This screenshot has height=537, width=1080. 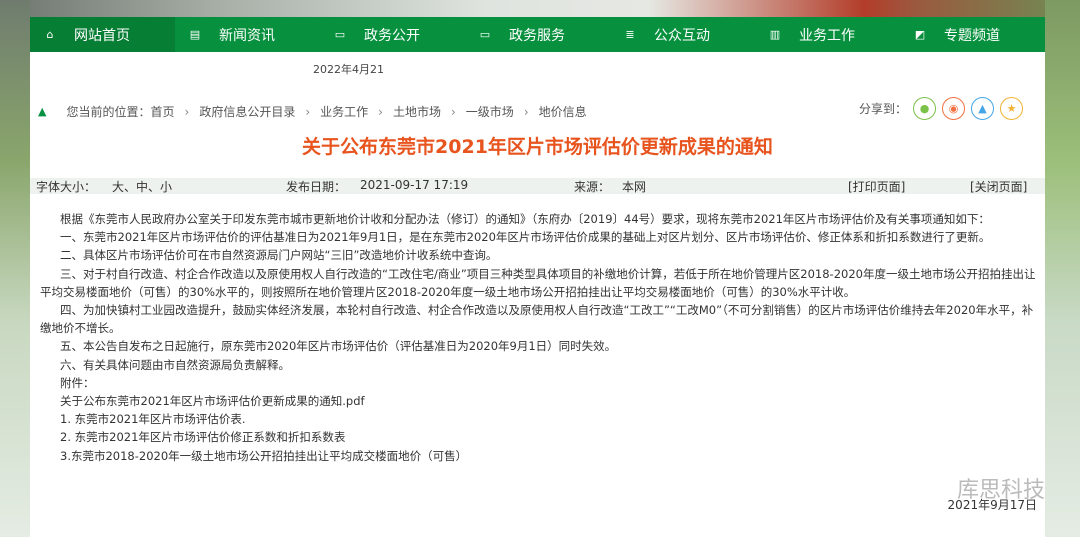 What do you see at coordinates (417, 111) in the screenshot?
I see `breadcrumb-item: 土地市场` at bounding box center [417, 111].